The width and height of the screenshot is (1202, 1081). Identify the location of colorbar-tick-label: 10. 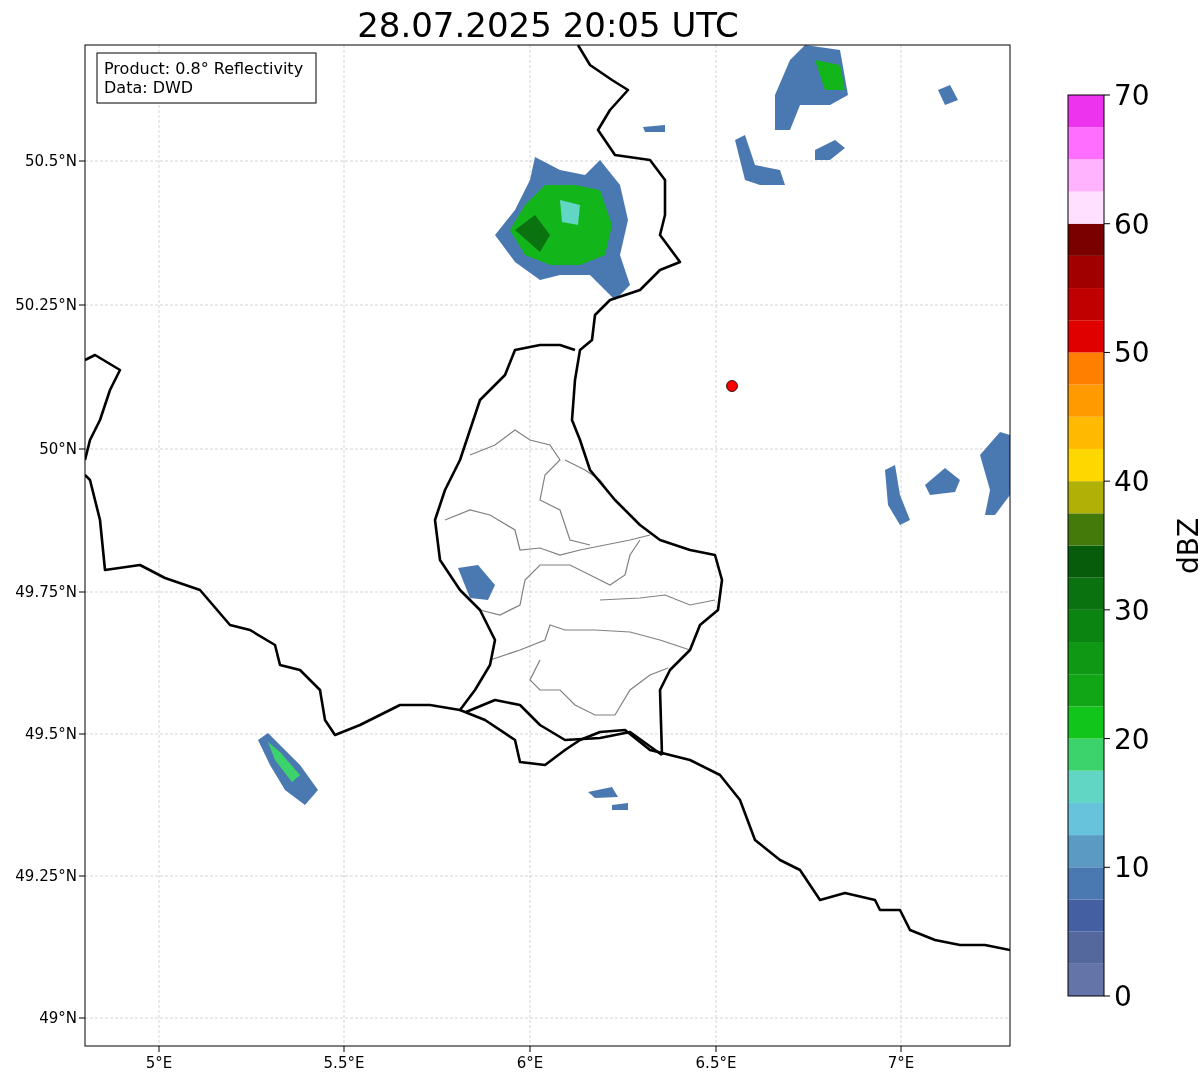
(1132, 868).